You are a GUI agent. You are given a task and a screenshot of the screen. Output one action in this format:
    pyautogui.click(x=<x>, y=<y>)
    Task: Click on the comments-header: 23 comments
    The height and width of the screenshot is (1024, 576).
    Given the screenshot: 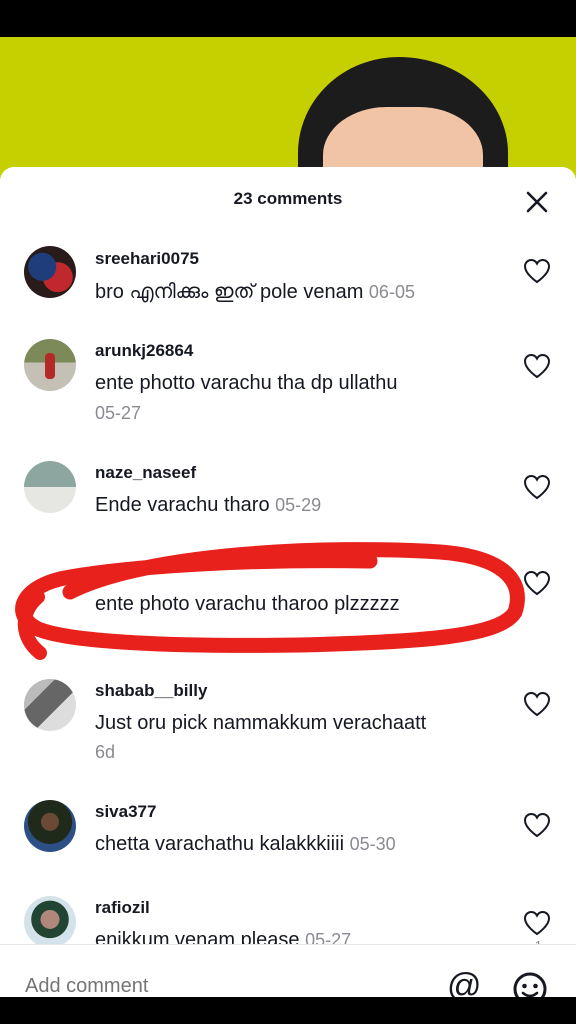 What is the action you would take?
    pyautogui.click(x=288, y=198)
    